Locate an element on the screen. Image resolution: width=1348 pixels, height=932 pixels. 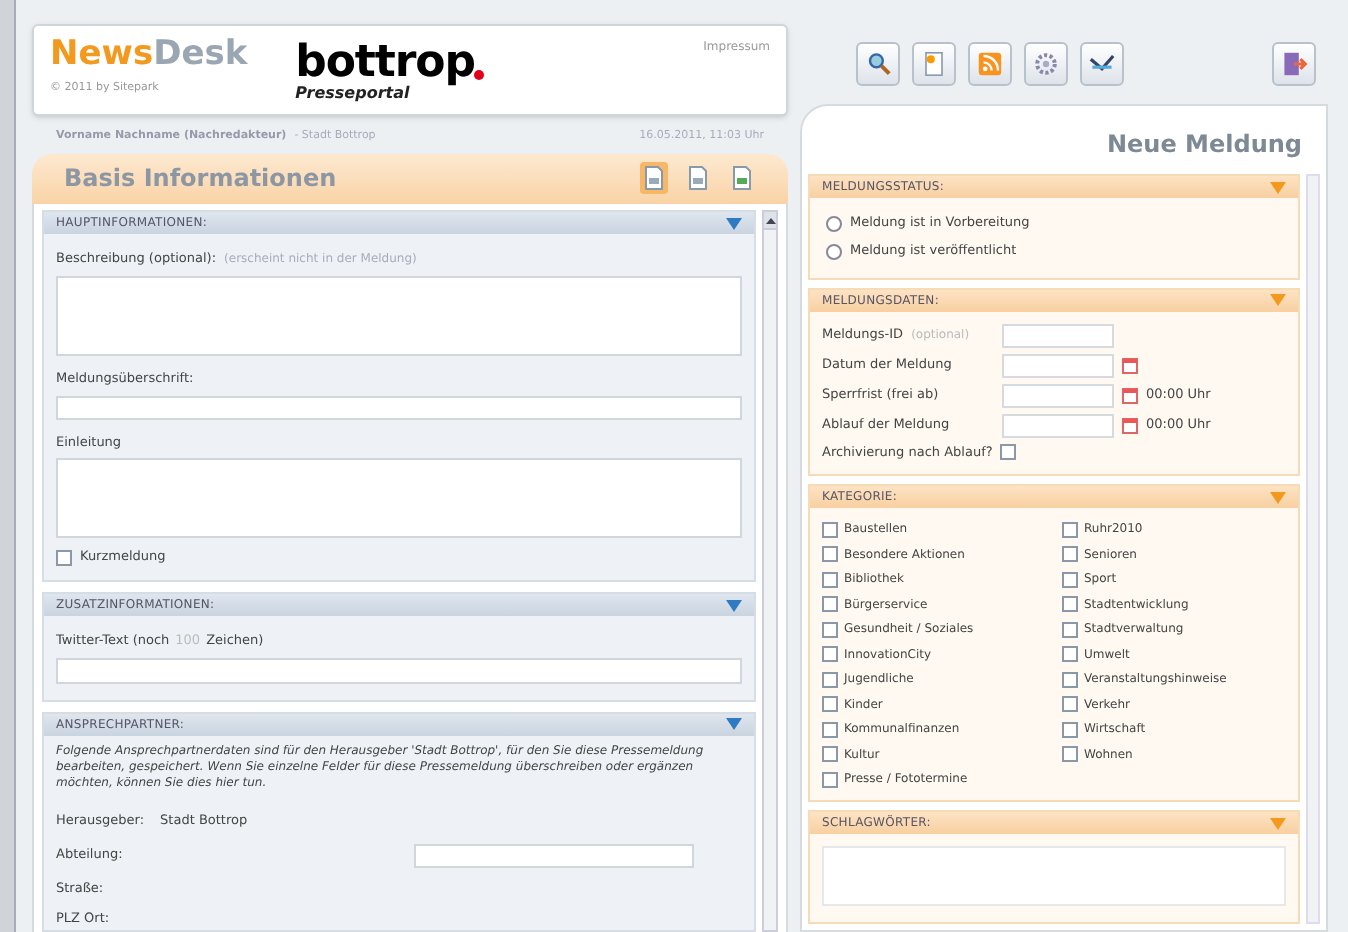
document-button is located at coordinates (934, 64).